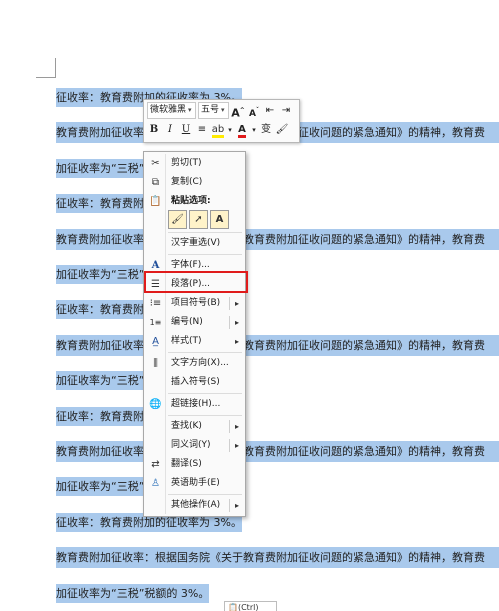 The height and width of the screenshot is (611, 499). Describe the element at coordinates (286, 111) in the screenshot. I see `increase-indent-icon: ⇥` at that location.